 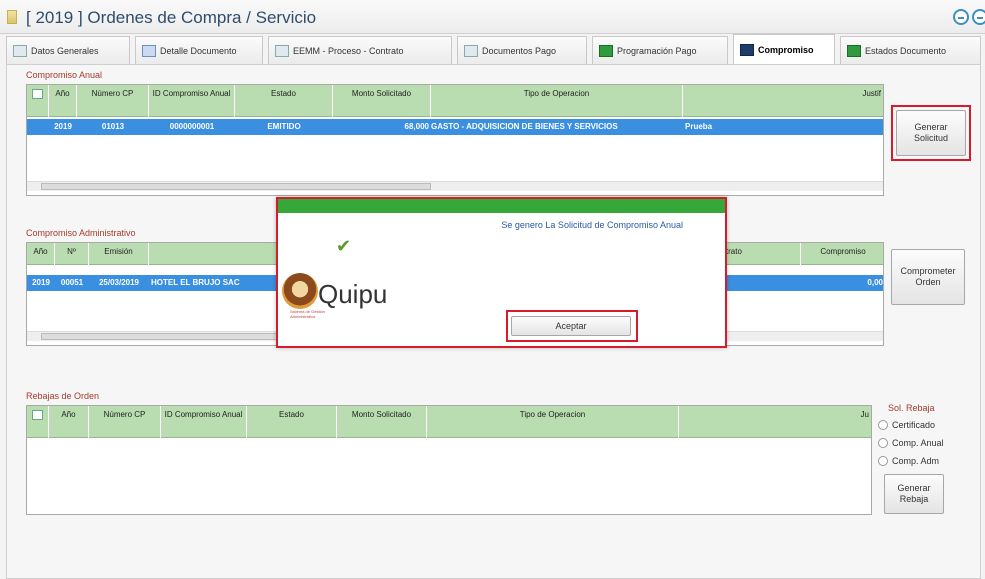 I want to click on radio-comp-anual: Comp. Anual, so click(x=911, y=443).